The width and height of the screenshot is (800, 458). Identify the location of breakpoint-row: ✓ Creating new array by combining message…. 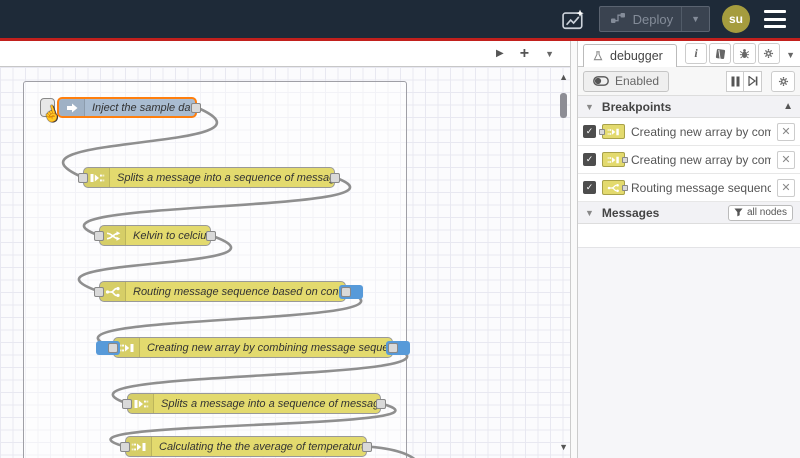
(689, 160).